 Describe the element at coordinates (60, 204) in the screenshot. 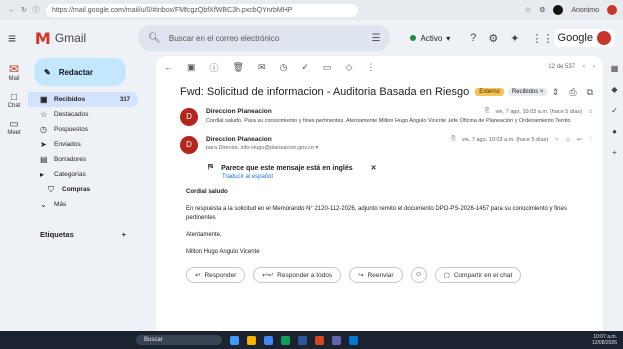

I see `sidebar-item-label: Más` at that location.